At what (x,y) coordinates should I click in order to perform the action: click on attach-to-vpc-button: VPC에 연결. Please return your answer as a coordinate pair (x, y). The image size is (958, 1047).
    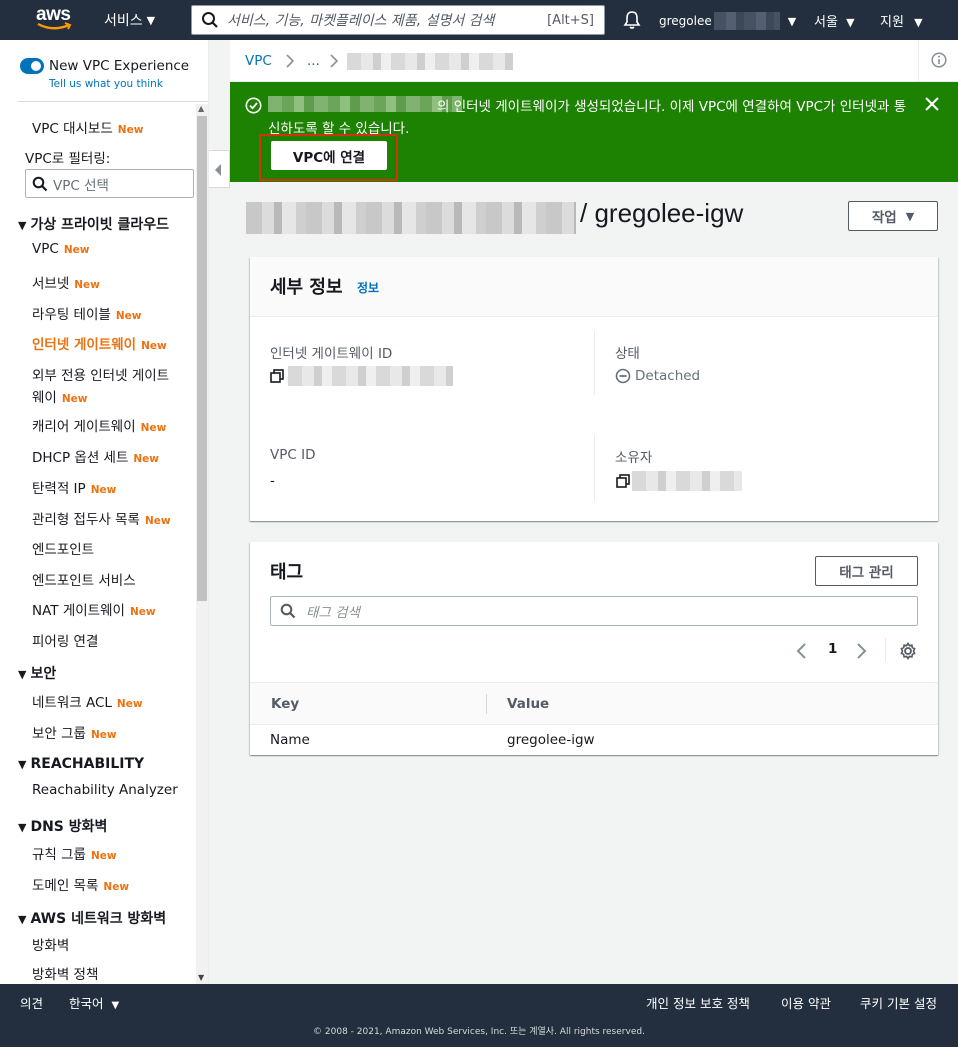
    Looking at the image, I should click on (329, 155).